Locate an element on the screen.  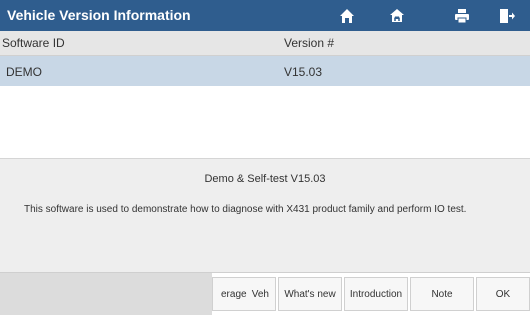
whats-new-button: What's new is located at coordinates (310, 294).